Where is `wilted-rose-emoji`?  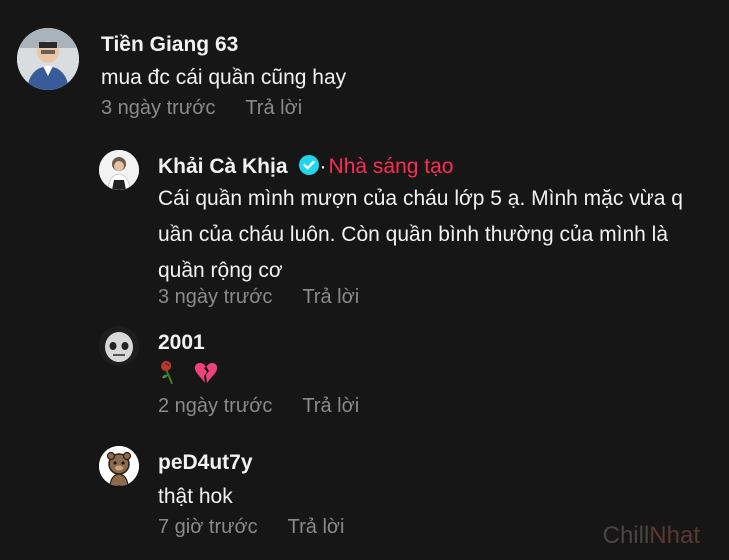
wilted-rose-emoji is located at coordinates (171, 378).